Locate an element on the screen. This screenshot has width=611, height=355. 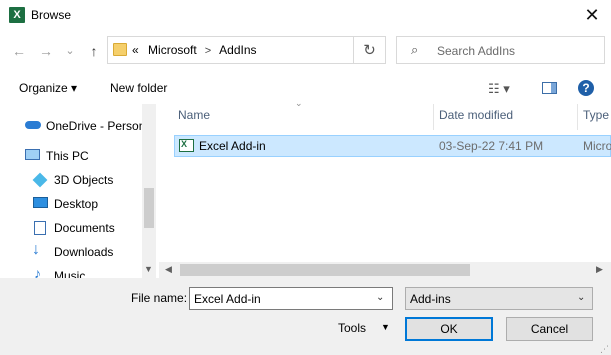
tools-button: Tools is located at coordinates (352, 328).